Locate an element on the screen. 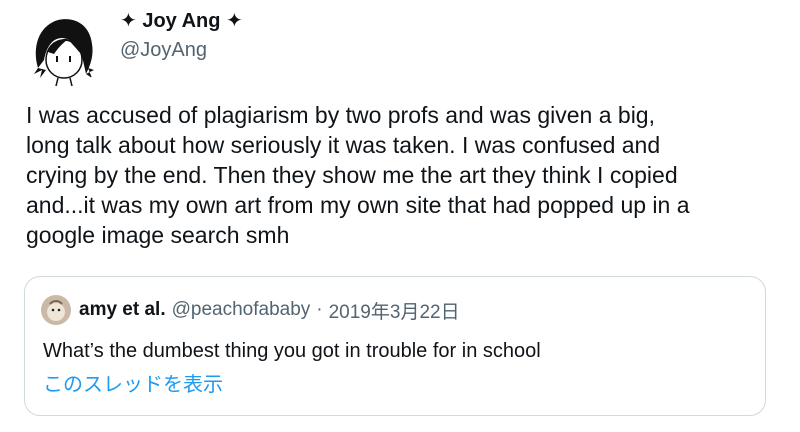 Image resolution: width=800 pixels, height=432 pixels. quoted-author-handle: @peachofababy is located at coordinates (241, 310).